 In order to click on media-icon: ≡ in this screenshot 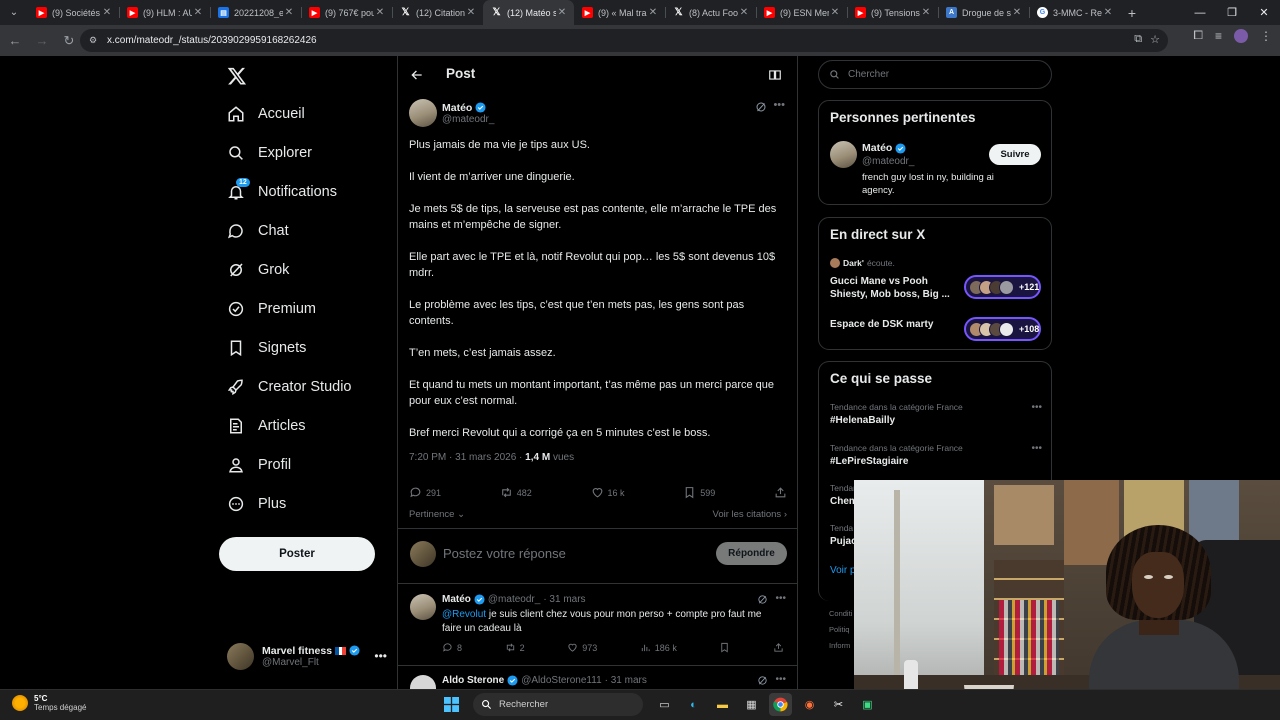, I will do `click(1218, 36)`.